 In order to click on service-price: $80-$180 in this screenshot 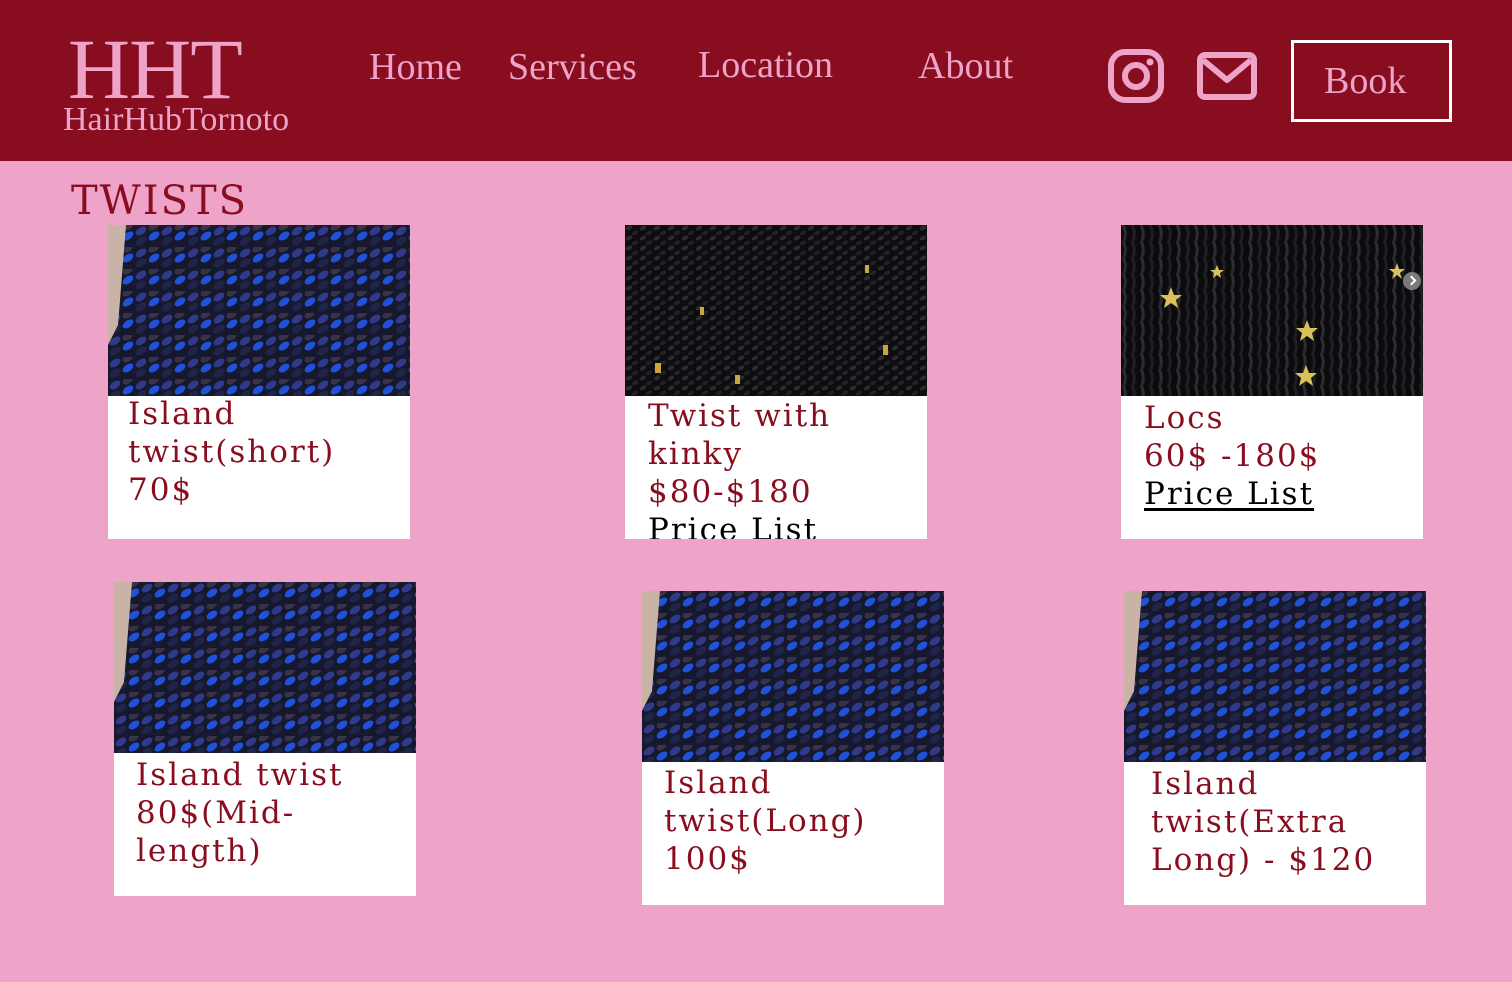, I will do `click(730, 492)`.